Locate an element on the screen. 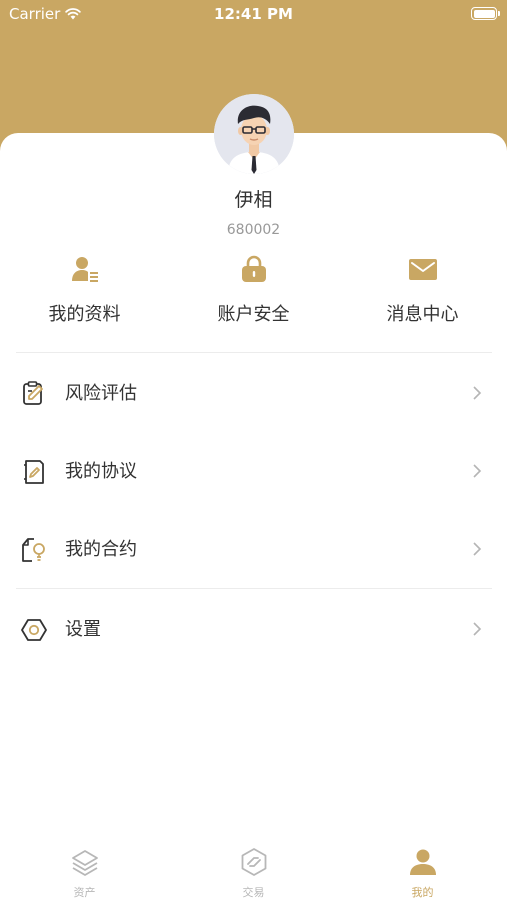 This screenshot has width=507, height=900. menu-item-risk-assessment: 风险评估 is located at coordinates (253, 392).